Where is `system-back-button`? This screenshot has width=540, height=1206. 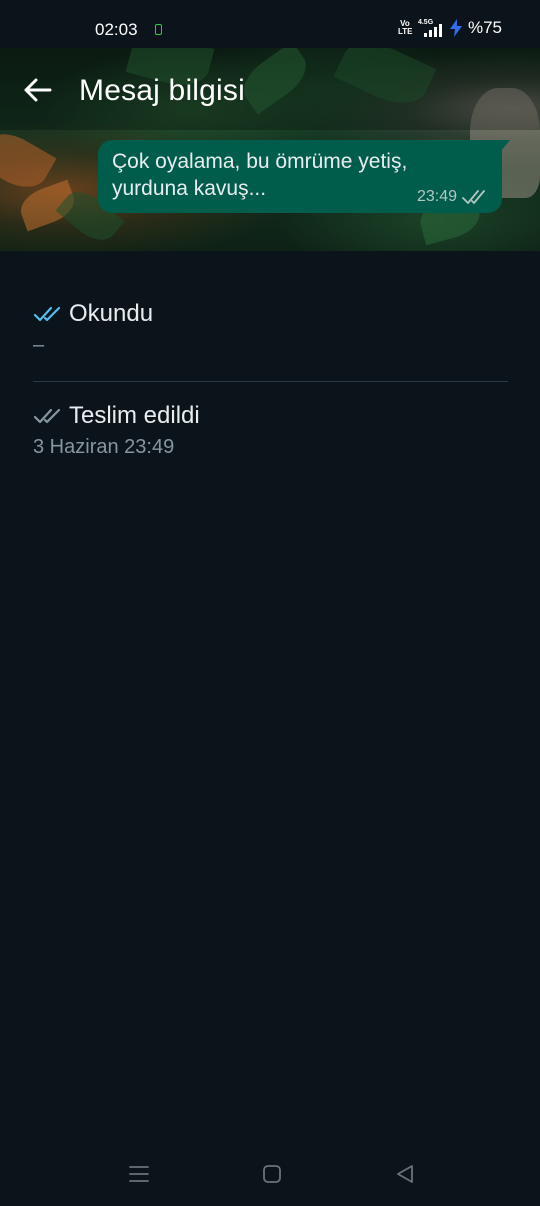
system-back-button is located at coordinates (405, 1174).